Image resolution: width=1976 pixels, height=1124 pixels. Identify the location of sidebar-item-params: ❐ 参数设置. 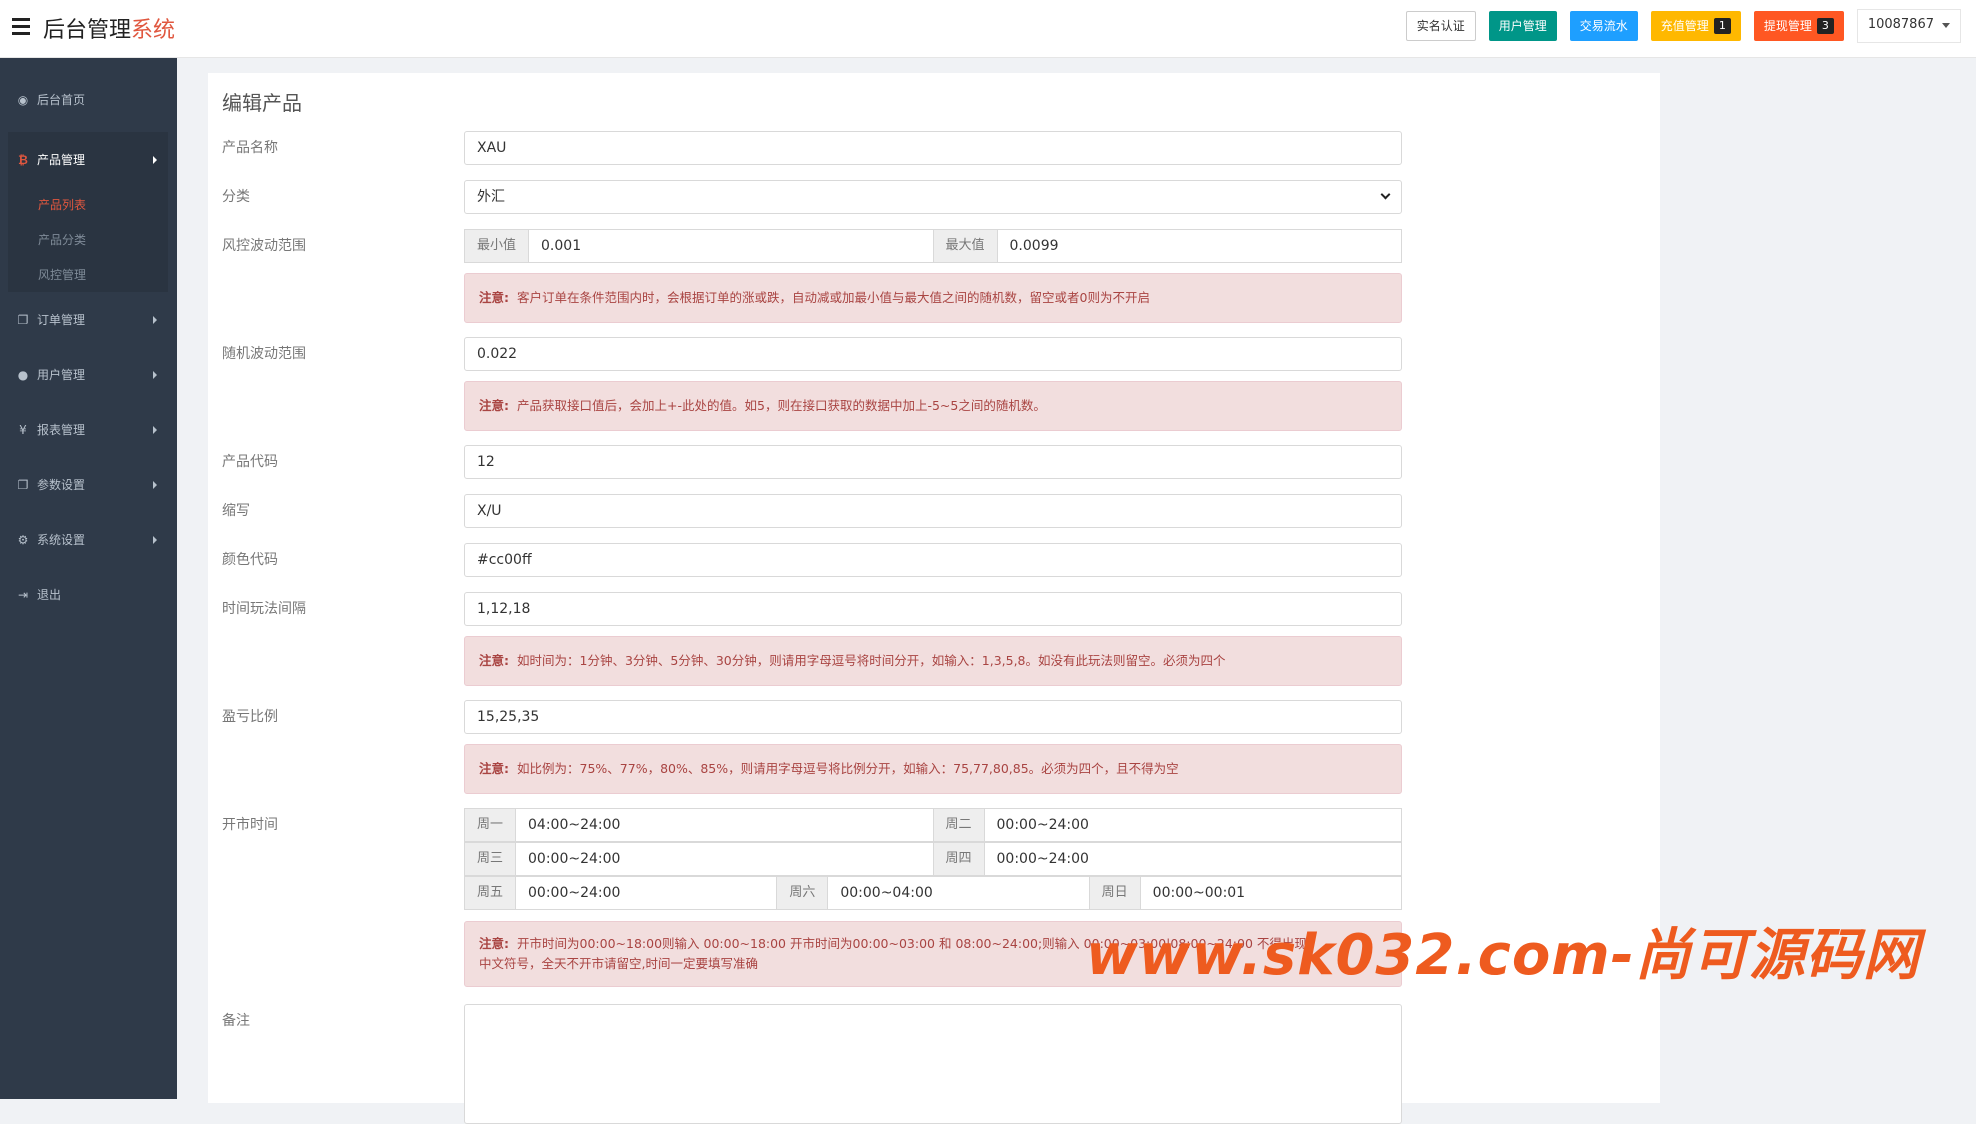
(88, 484).